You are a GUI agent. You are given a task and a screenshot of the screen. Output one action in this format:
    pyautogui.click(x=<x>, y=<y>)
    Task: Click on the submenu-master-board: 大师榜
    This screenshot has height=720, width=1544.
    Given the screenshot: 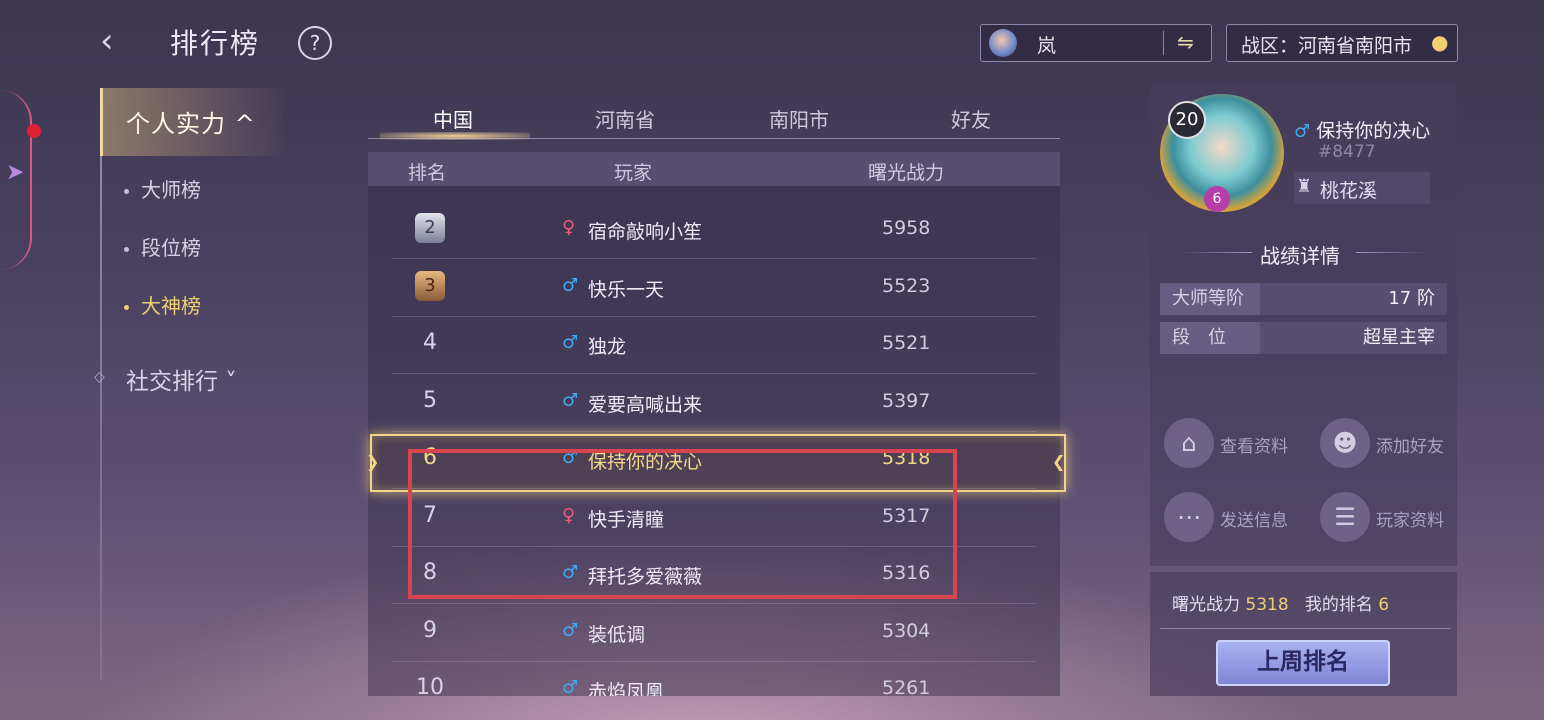 What is the action you would take?
    pyautogui.click(x=162, y=188)
    